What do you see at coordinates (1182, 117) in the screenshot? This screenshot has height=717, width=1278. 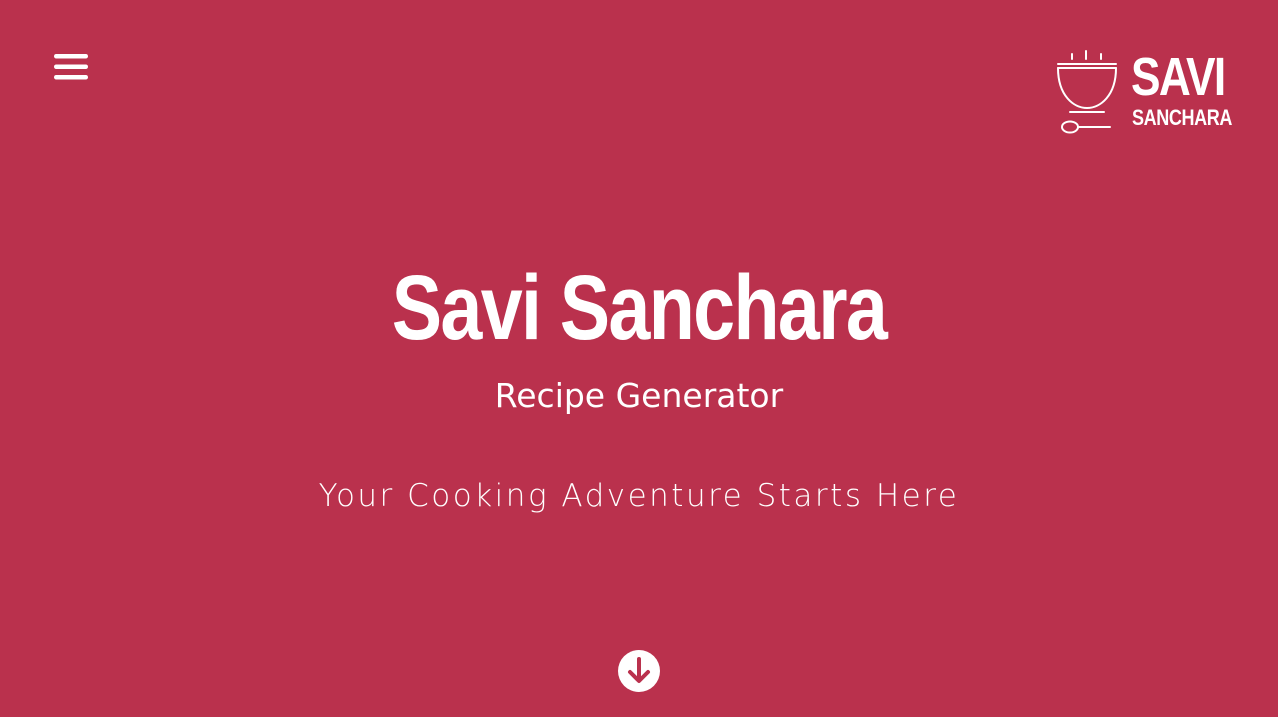 I see `logo-text-sanchara: SANCHARA` at bounding box center [1182, 117].